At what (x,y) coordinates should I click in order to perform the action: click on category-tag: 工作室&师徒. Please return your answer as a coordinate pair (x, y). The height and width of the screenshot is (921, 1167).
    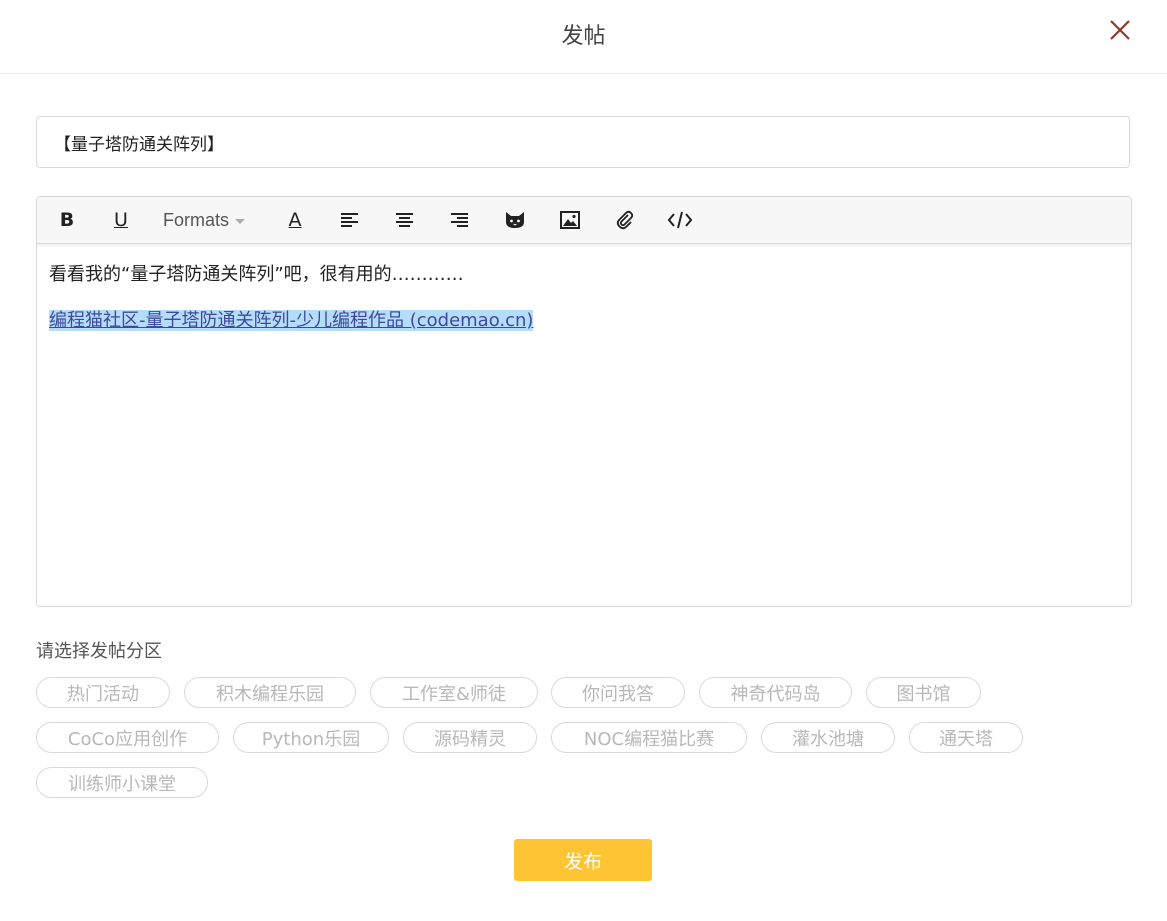
    Looking at the image, I should click on (454, 692).